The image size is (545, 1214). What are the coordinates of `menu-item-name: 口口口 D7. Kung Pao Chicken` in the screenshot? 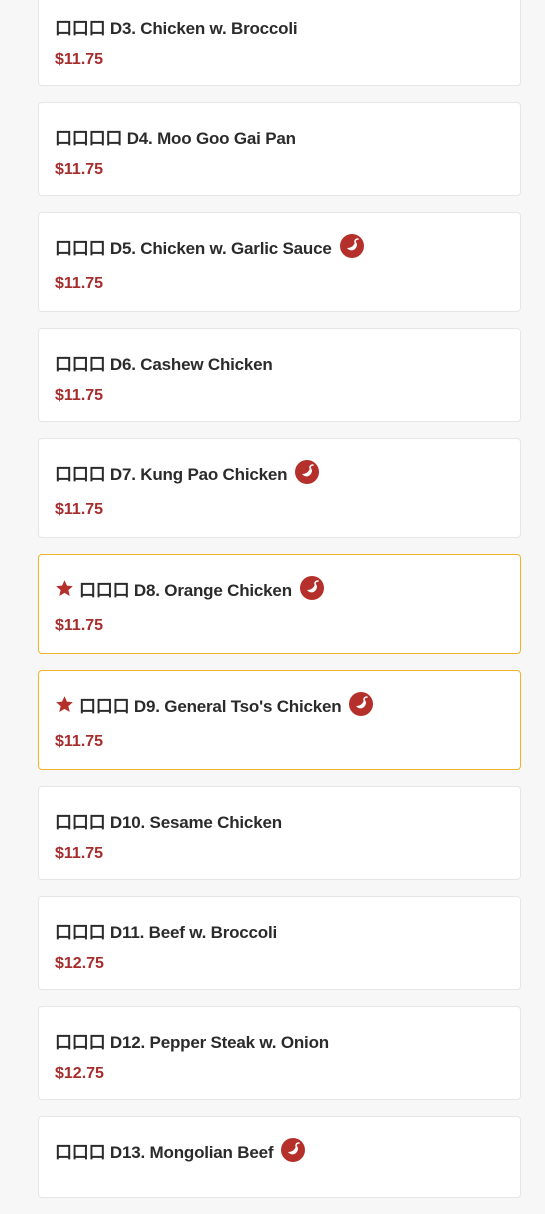 It's located at (171, 474).